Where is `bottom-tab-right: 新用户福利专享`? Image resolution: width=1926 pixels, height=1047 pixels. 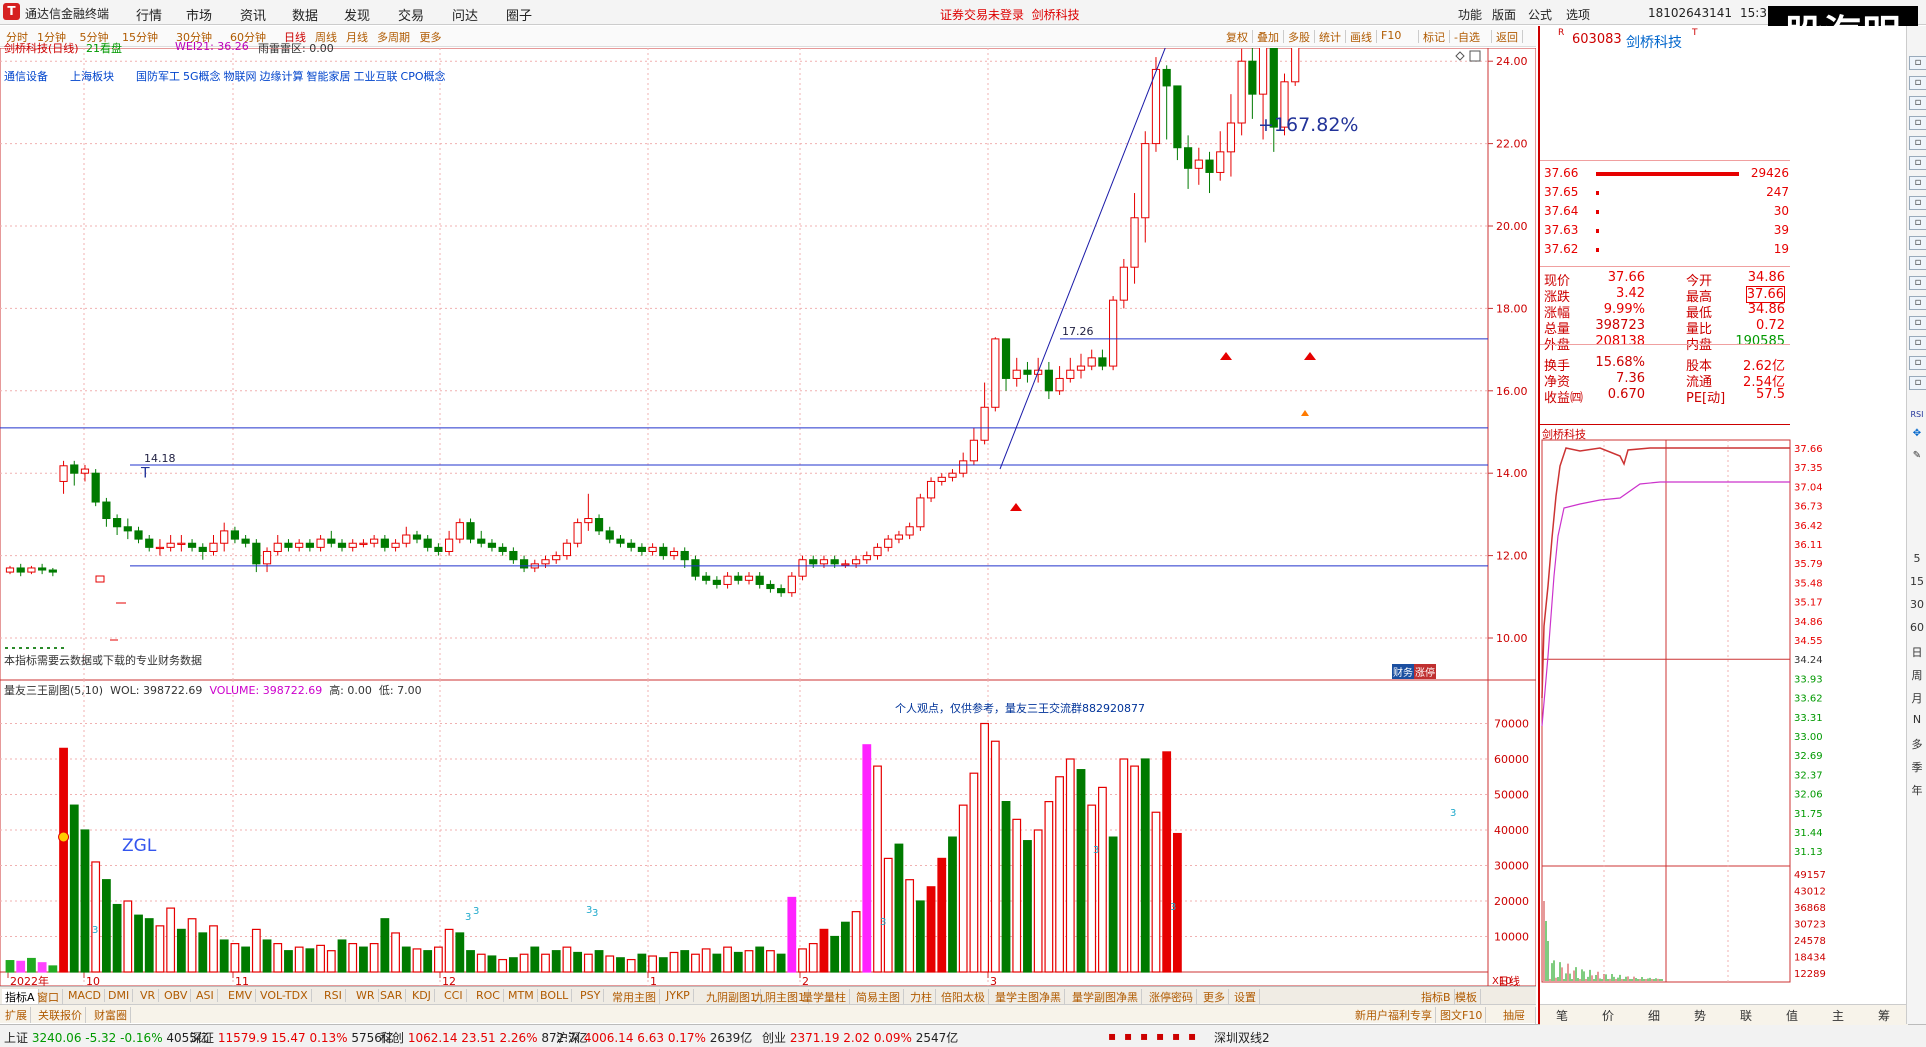 bottom-tab-right: 新用户福利专享 is located at coordinates (1394, 1015).